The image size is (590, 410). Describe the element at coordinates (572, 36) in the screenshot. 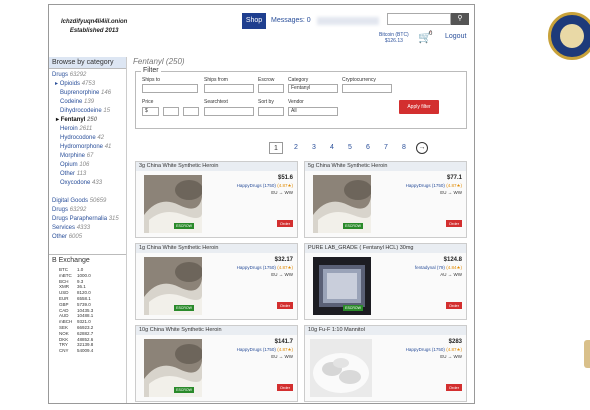

I see `seal-emblem` at that location.